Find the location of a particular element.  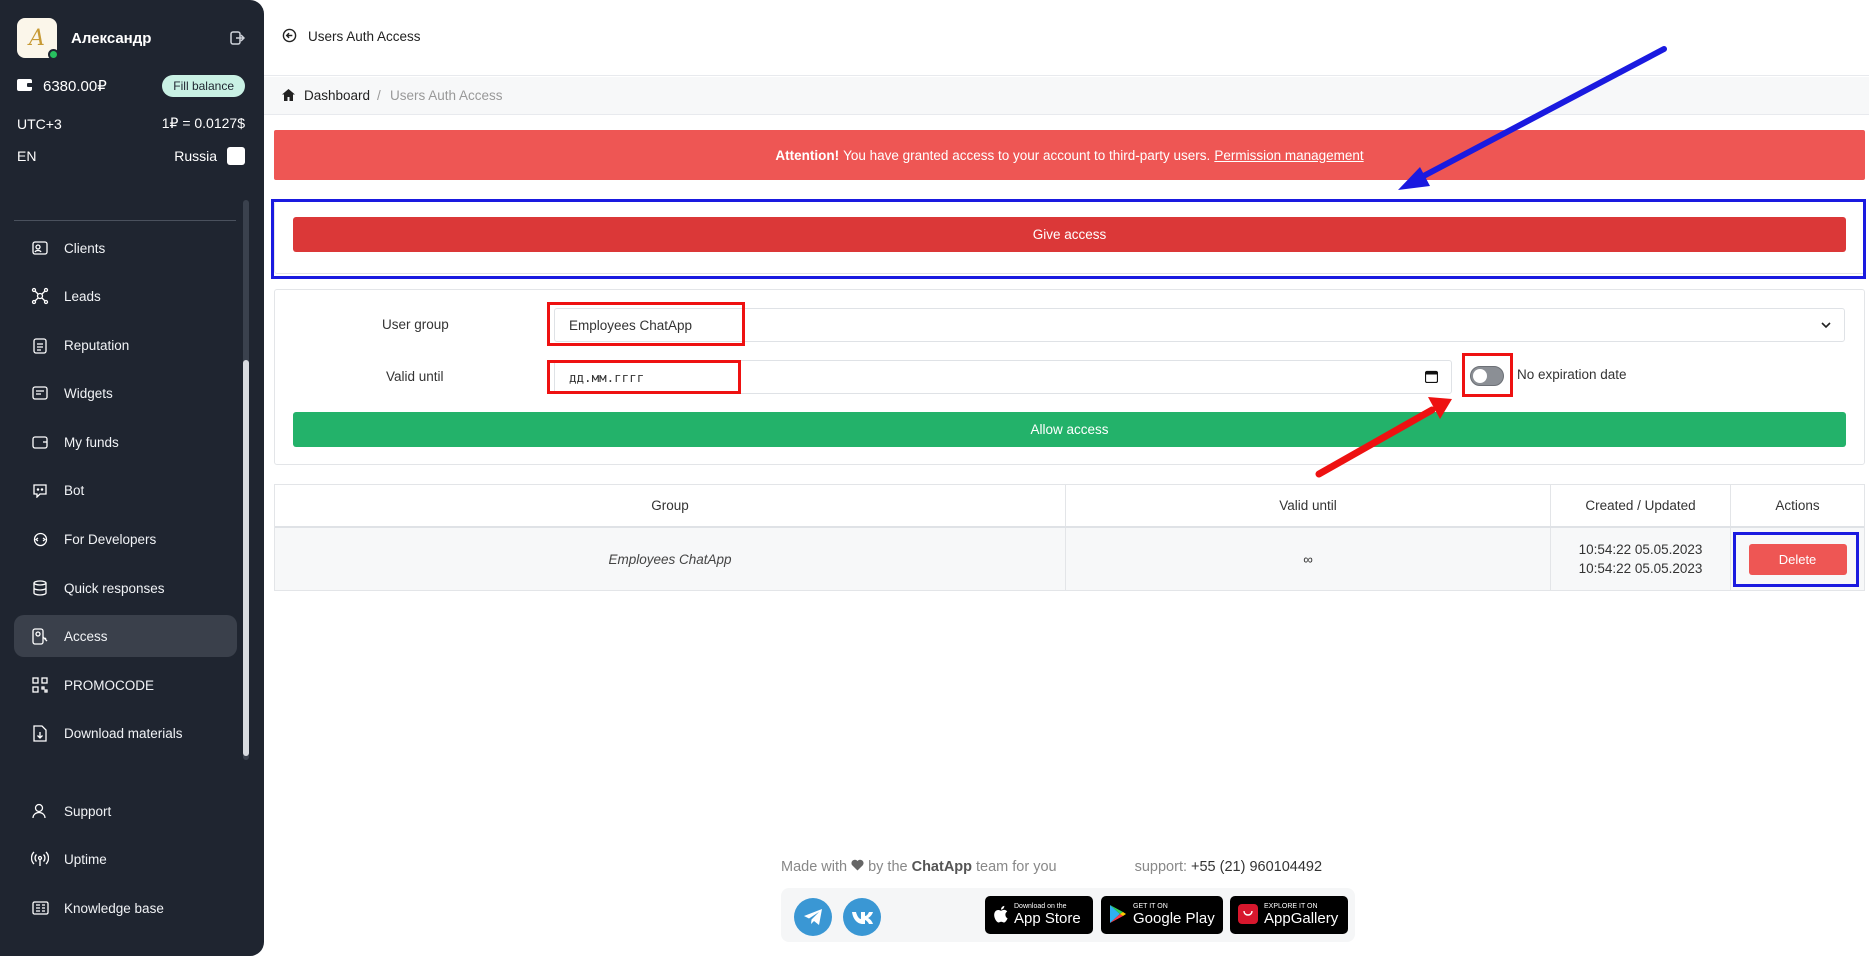

knowledge-icon is located at coordinates (40, 908).